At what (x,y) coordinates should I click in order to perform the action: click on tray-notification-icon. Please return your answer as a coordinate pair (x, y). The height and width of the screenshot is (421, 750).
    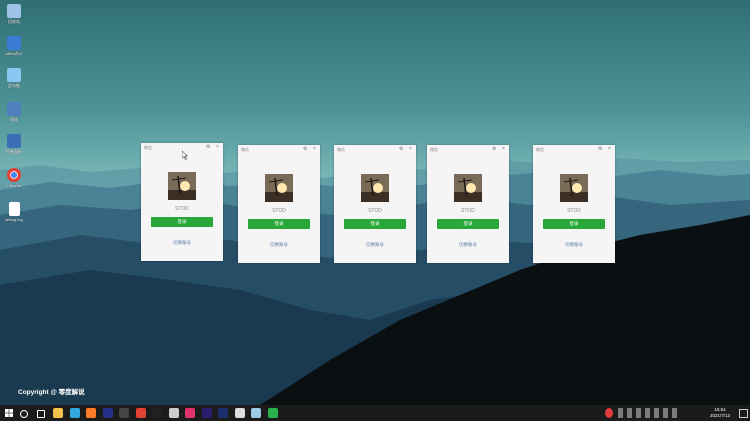
    Looking at the image, I should click on (609, 413).